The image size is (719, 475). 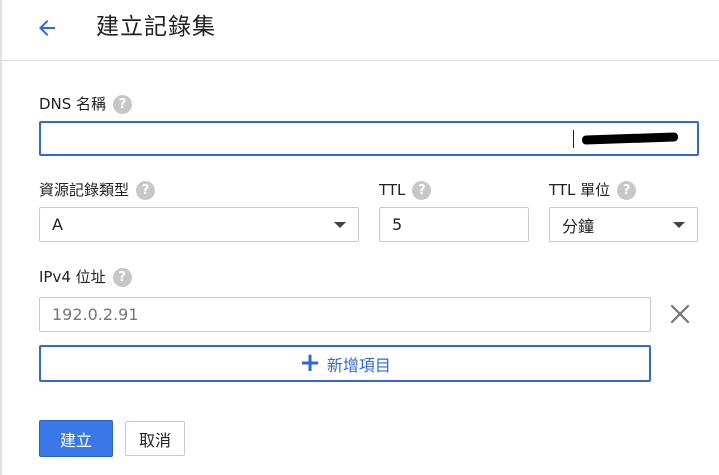 What do you see at coordinates (358, 365) in the screenshot?
I see `add-item-label: 新增項目` at bounding box center [358, 365].